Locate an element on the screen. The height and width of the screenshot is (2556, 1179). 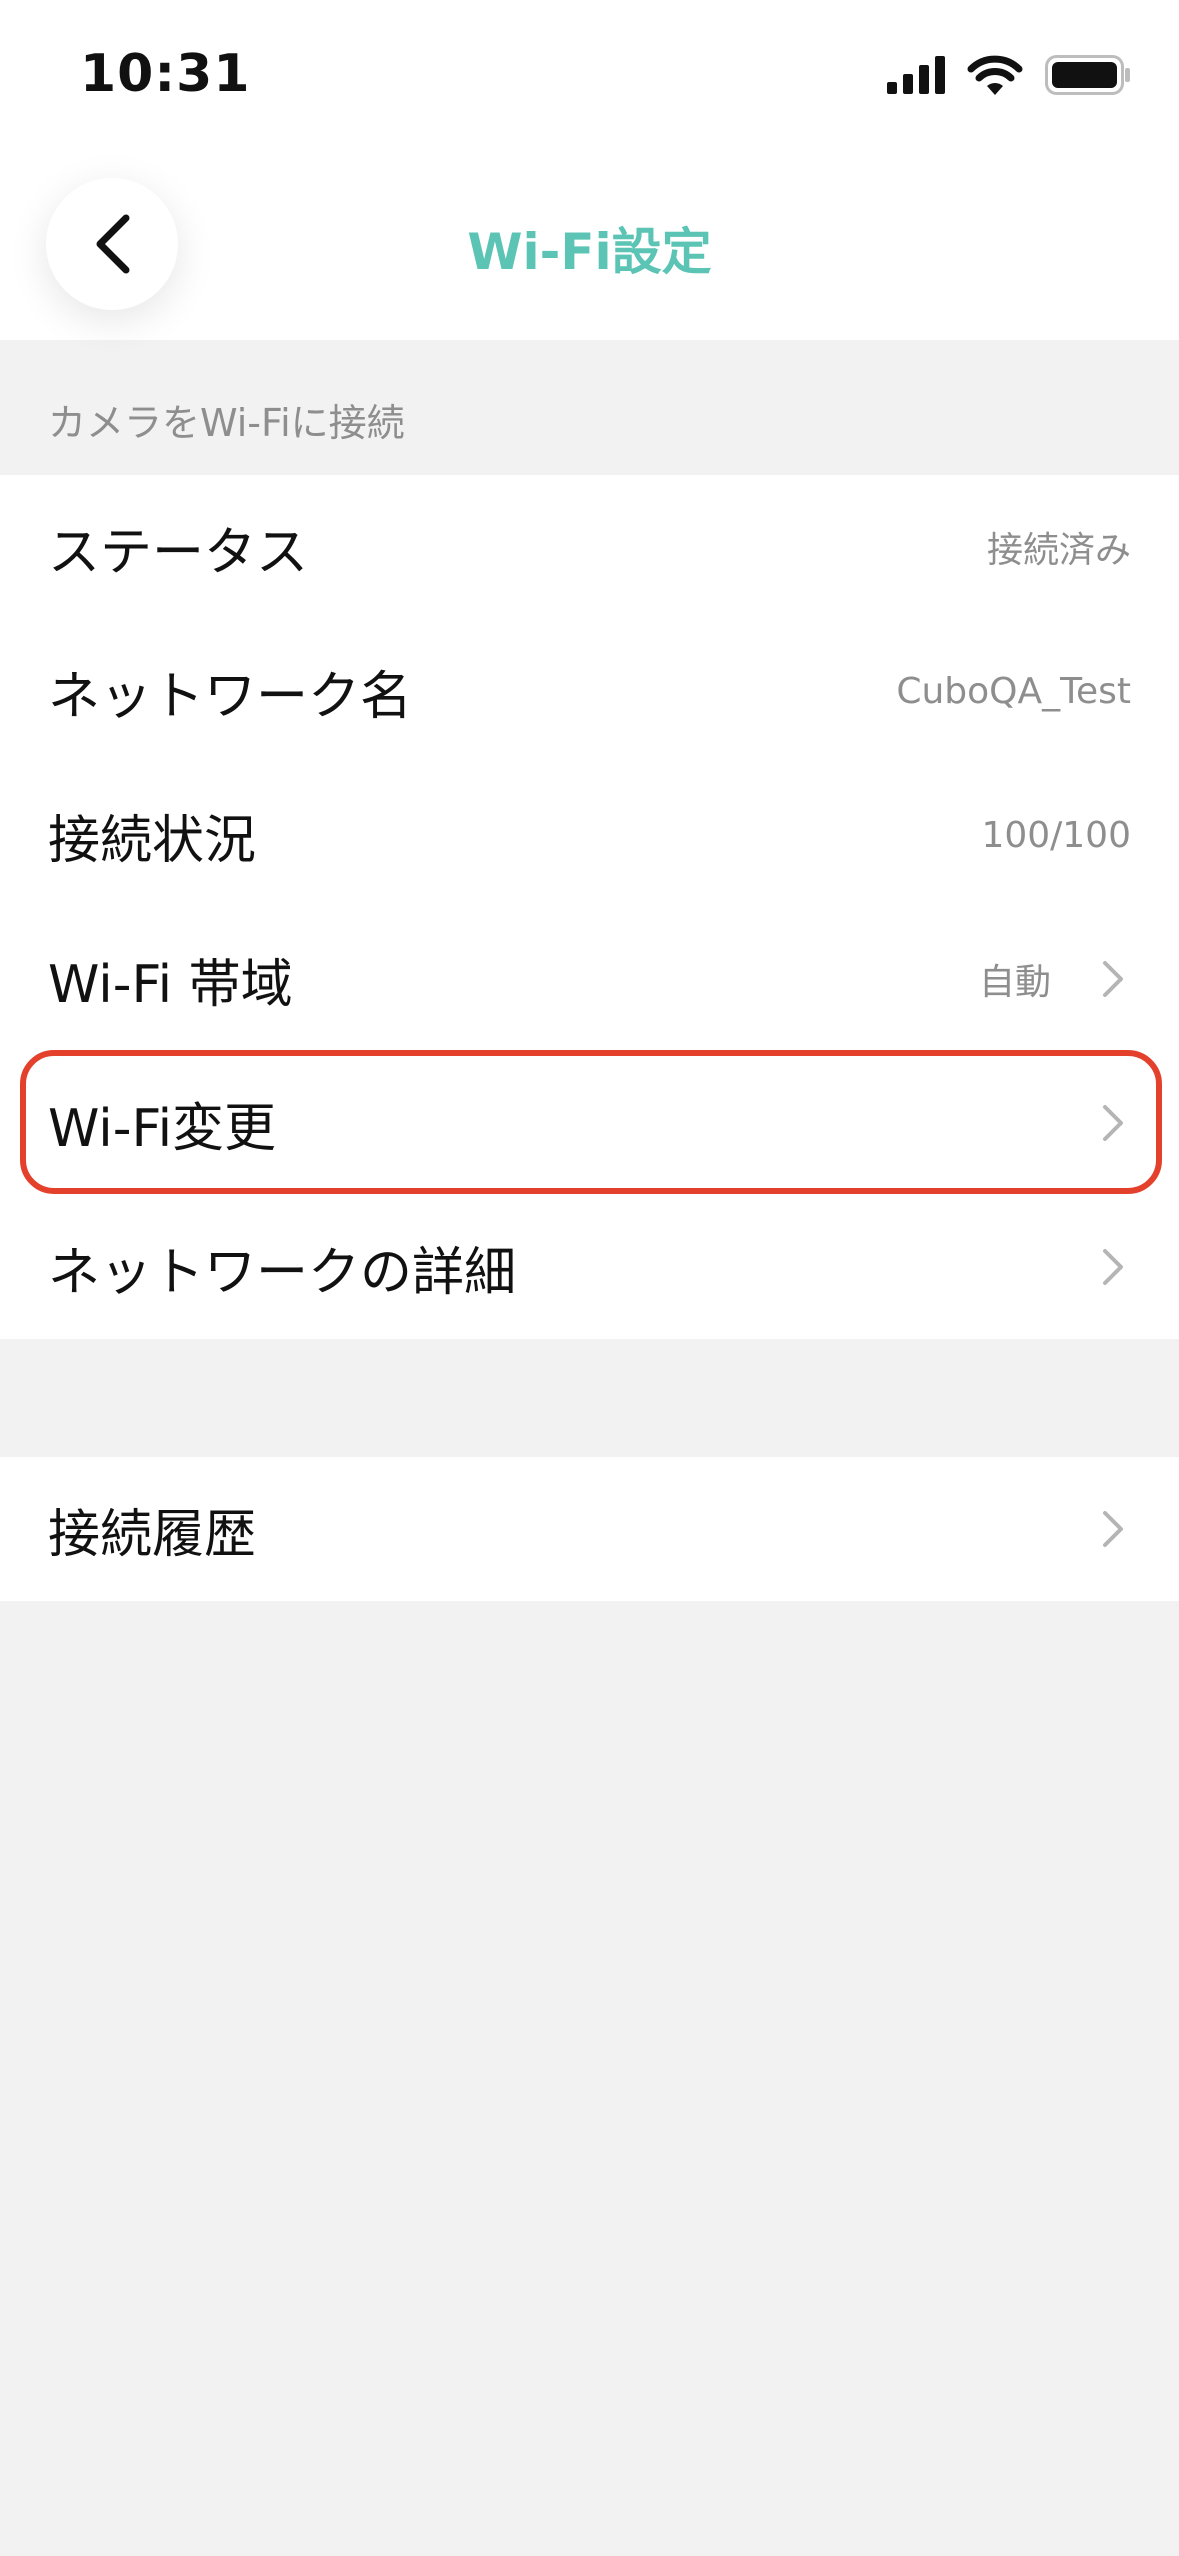
signal-strength-value: 100/100 is located at coordinates (1056, 835).